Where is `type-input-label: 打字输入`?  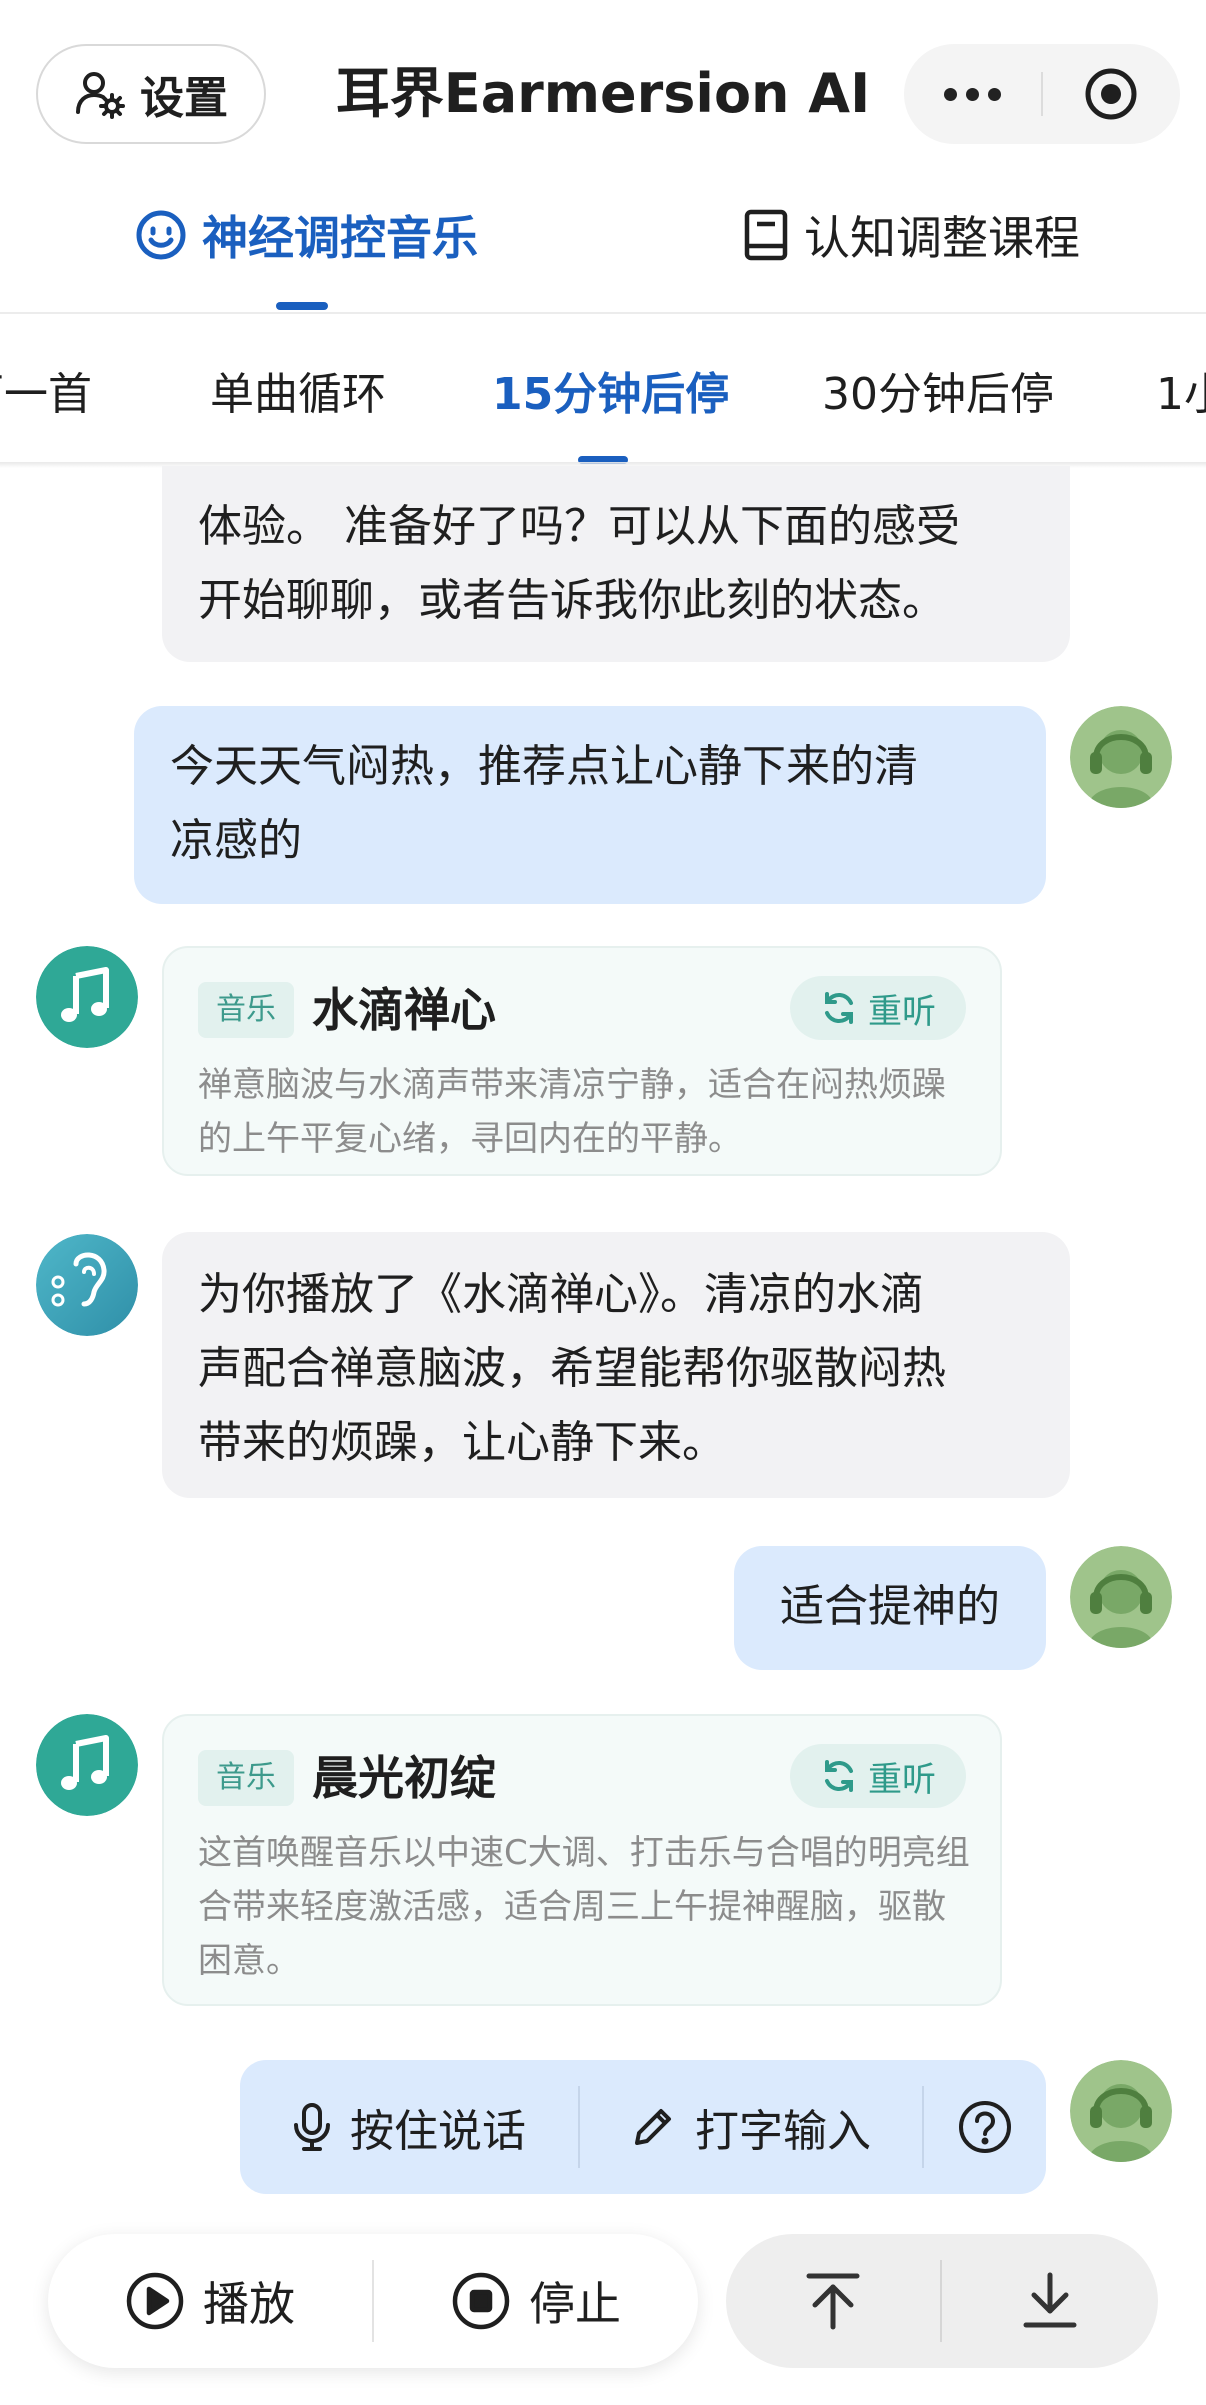 type-input-label: 打字输入 is located at coordinates (783, 2131).